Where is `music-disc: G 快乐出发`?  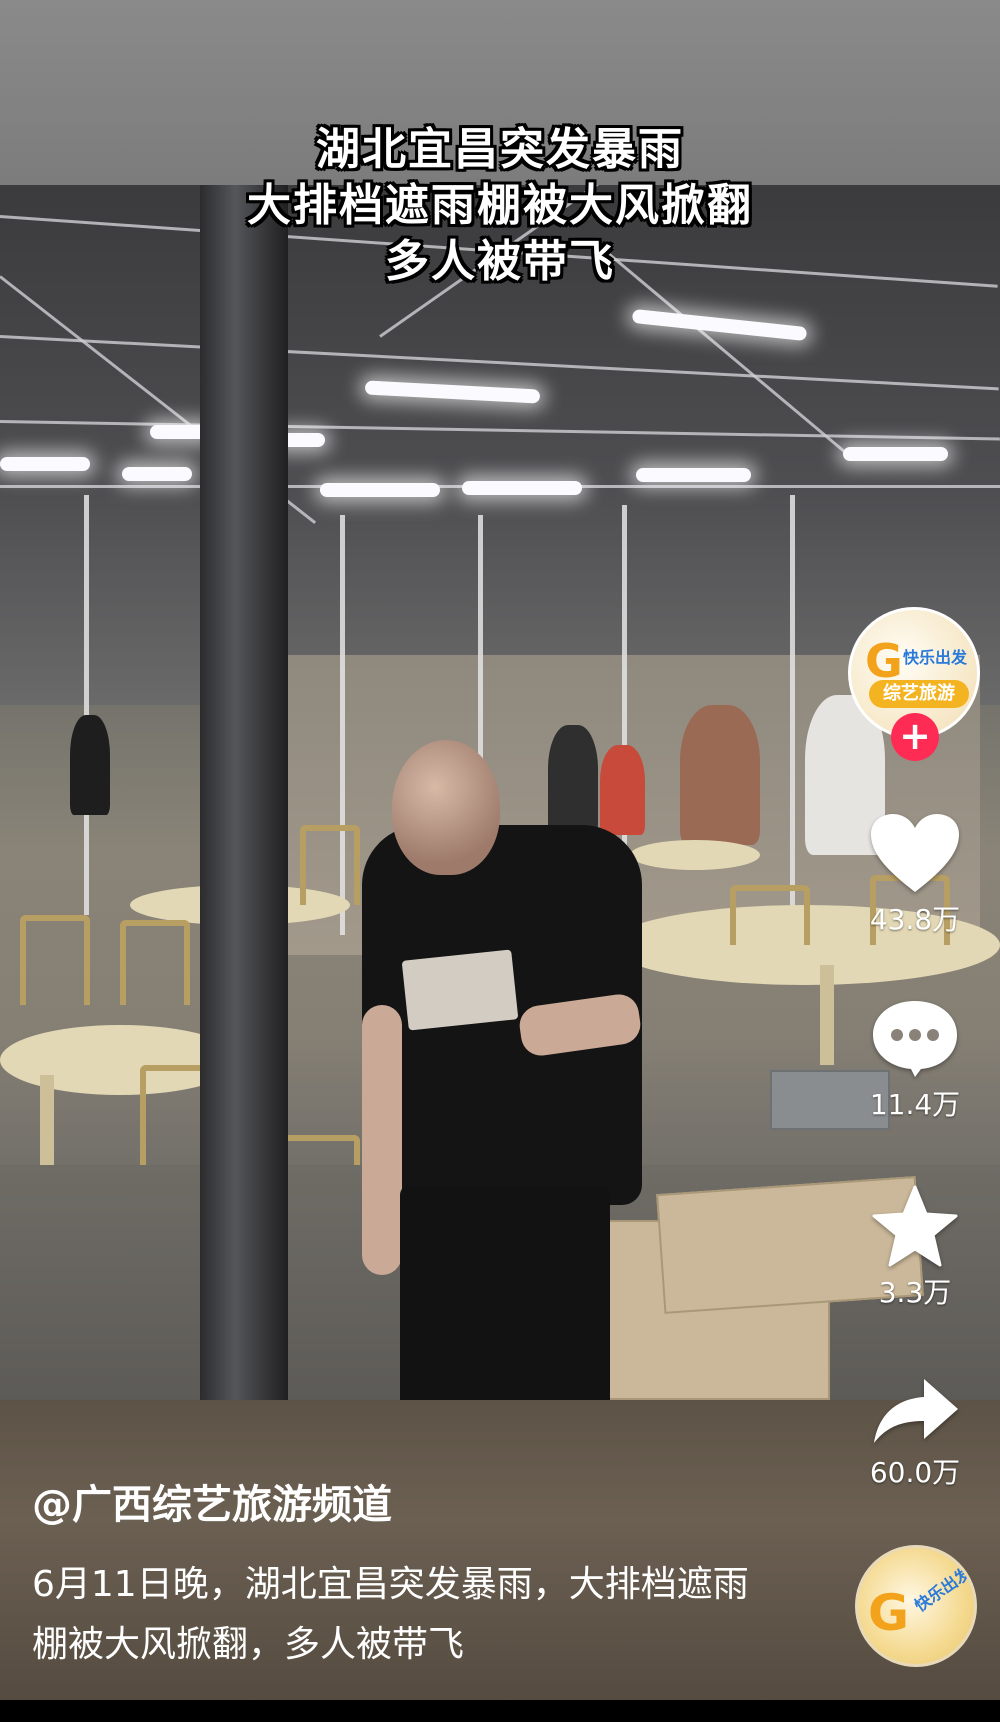
music-disc: G 快乐出发 is located at coordinates (916, 1606).